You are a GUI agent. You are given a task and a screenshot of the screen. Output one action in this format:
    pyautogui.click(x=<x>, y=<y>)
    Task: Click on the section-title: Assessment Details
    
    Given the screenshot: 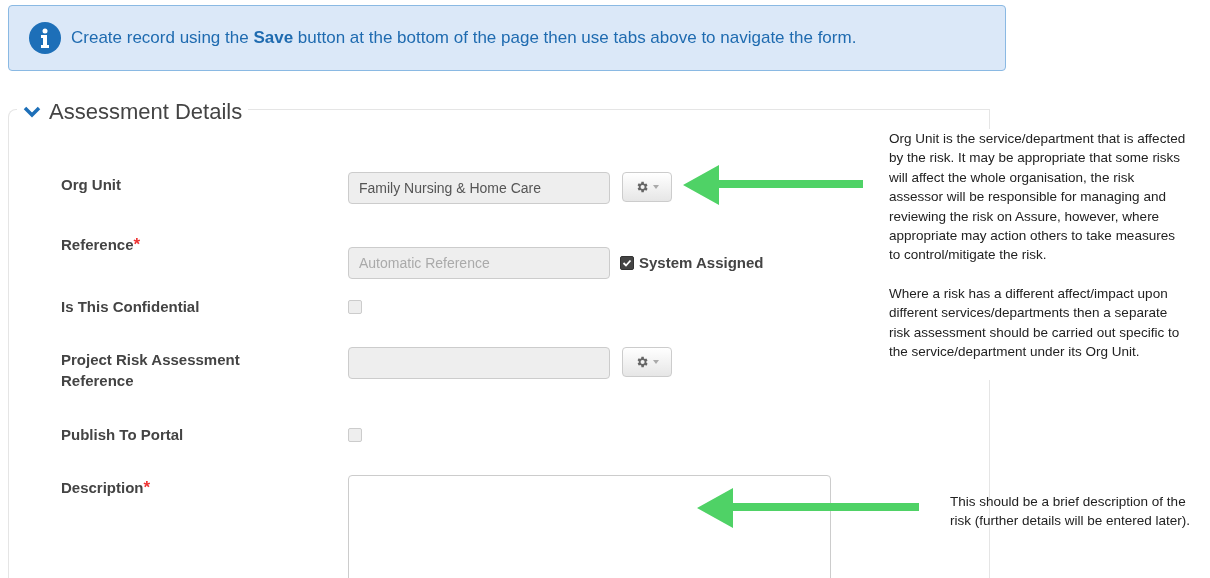 What is the action you would take?
    pyautogui.click(x=146, y=112)
    